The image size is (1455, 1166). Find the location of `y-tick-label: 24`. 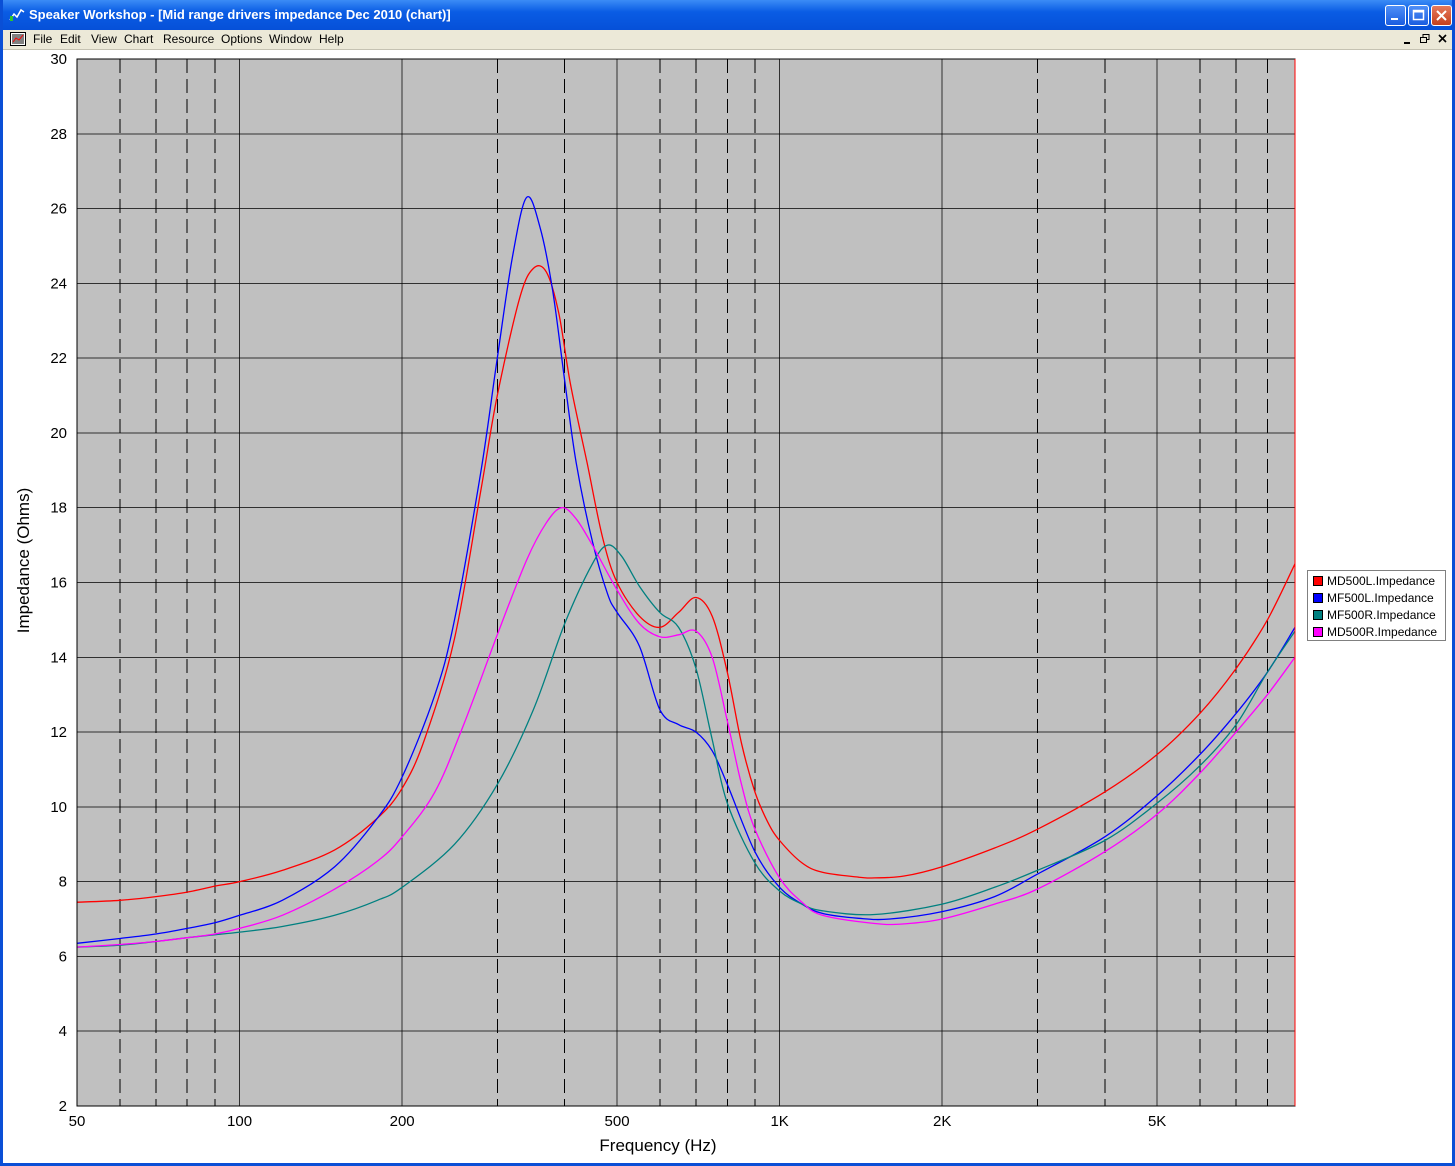

y-tick-label: 24 is located at coordinates (58, 283).